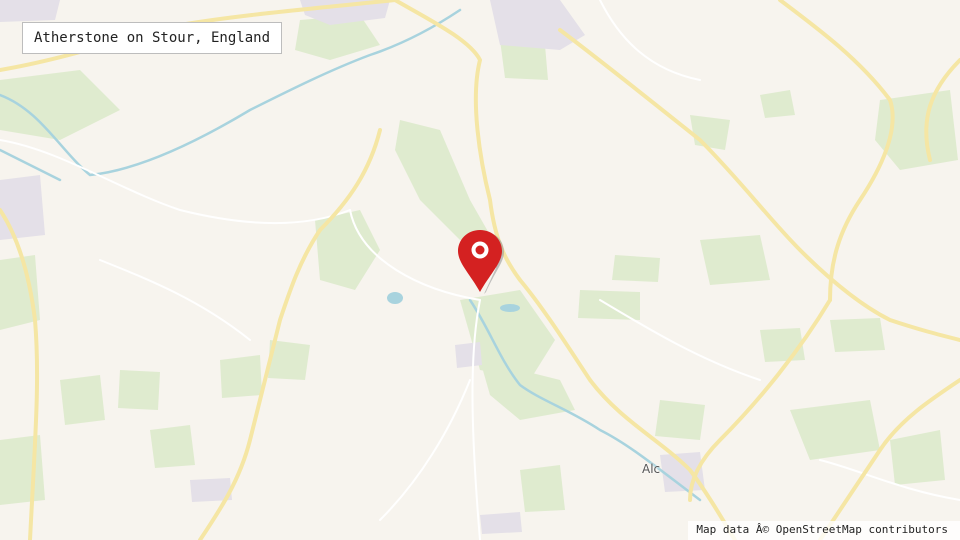 The width and height of the screenshot is (960, 540). I want to click on pin-body, so click(480, 261).